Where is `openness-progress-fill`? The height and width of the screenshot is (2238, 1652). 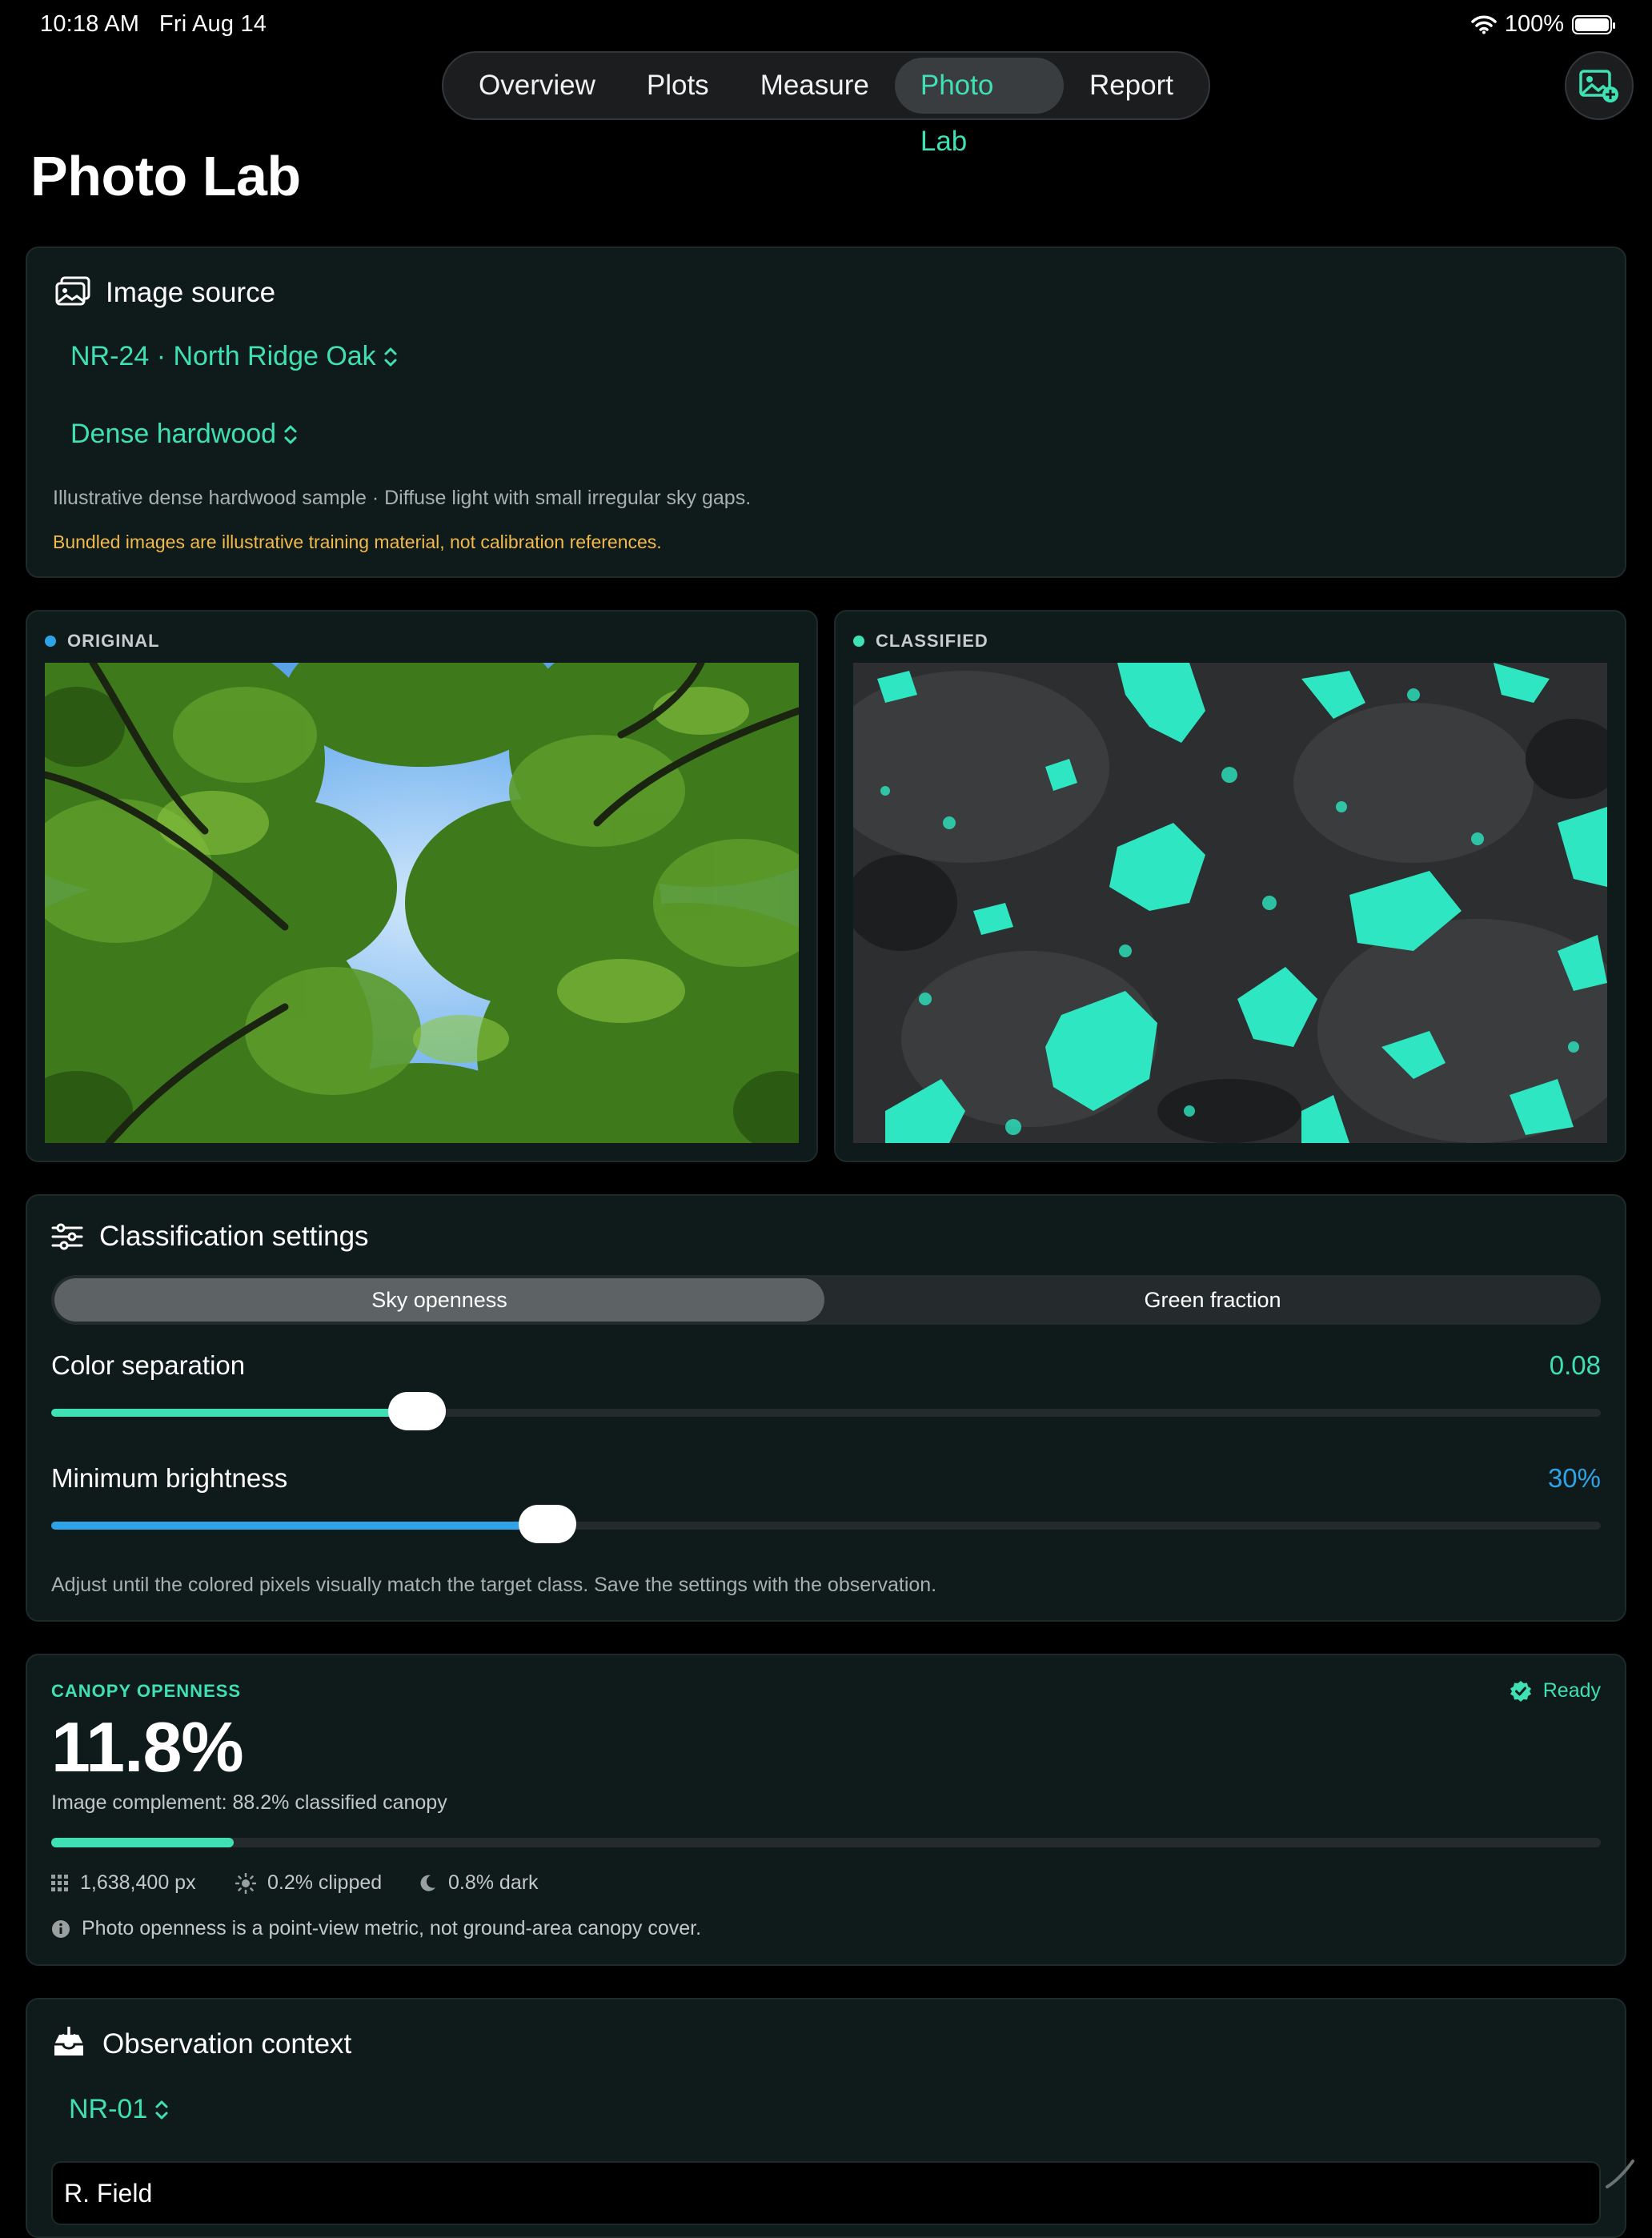
openness-progress-fill is located at coordinates (142, 1842).